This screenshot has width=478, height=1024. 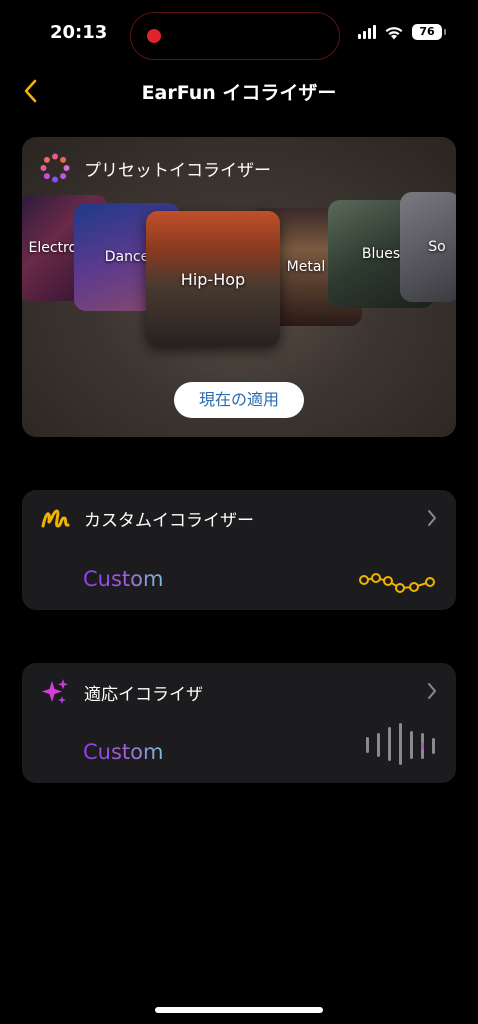 What do you see at coordinates (367, 32) in the screenshot?
I see `cellular-signal-icon` at bounding box center [367, 32].